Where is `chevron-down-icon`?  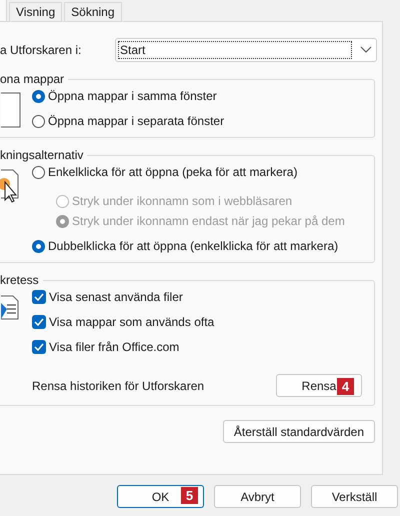 chevron-down-icon is located at coordinates (366, 50).